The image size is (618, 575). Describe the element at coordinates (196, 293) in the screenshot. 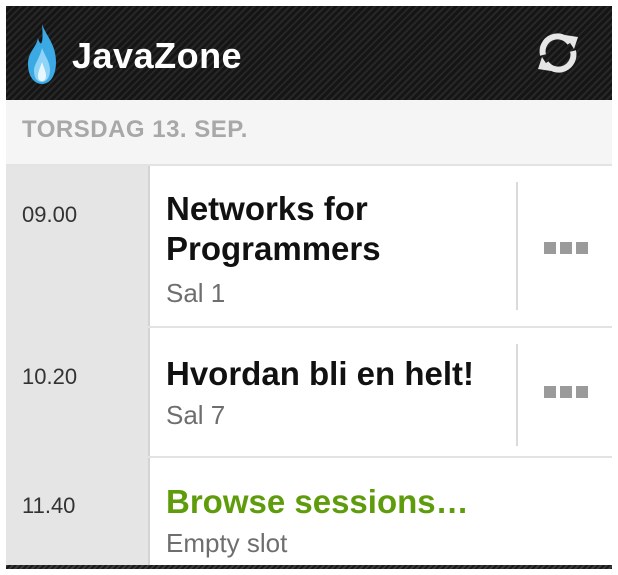

I see `session-room: Sal 1` at that location.